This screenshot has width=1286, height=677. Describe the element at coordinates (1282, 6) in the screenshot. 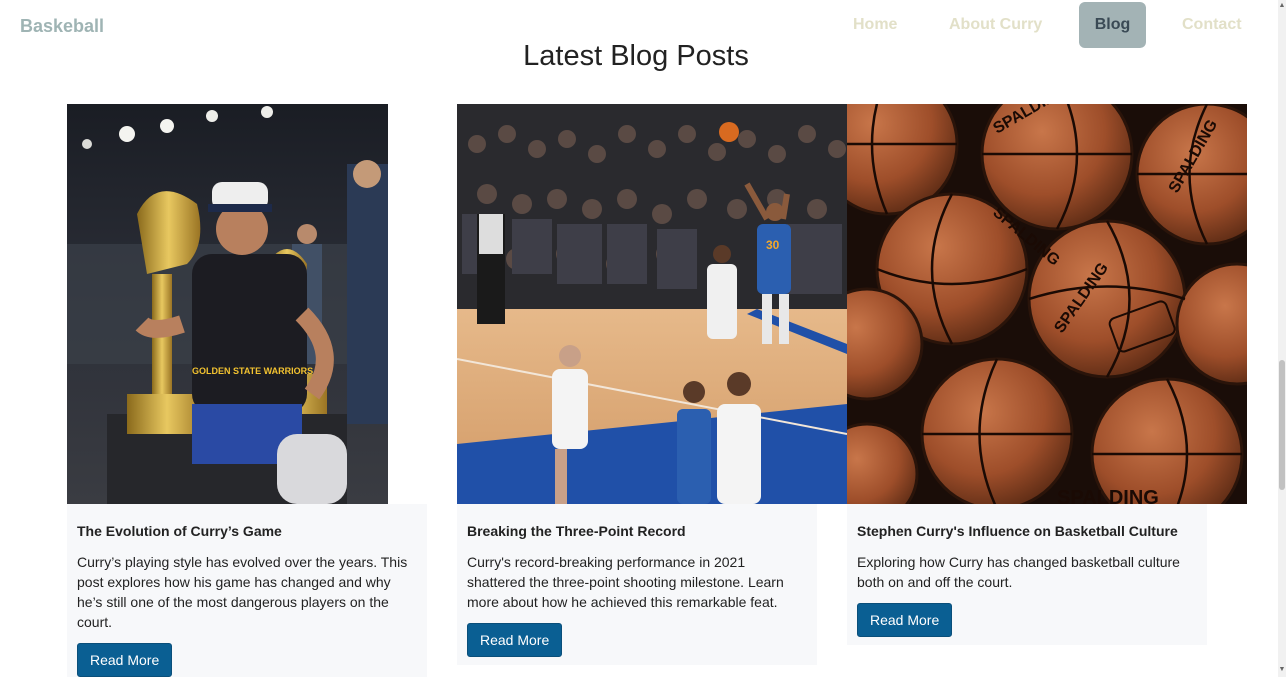

I see `scroll-up-icon: ▲` at that location.